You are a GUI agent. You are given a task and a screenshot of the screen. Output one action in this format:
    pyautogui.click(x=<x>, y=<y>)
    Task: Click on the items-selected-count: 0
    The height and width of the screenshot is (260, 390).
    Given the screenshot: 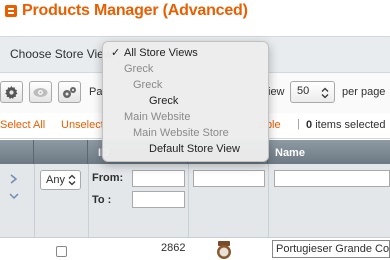 What is the action you would take?
    pyautogui.click(x=309, y=125)
    